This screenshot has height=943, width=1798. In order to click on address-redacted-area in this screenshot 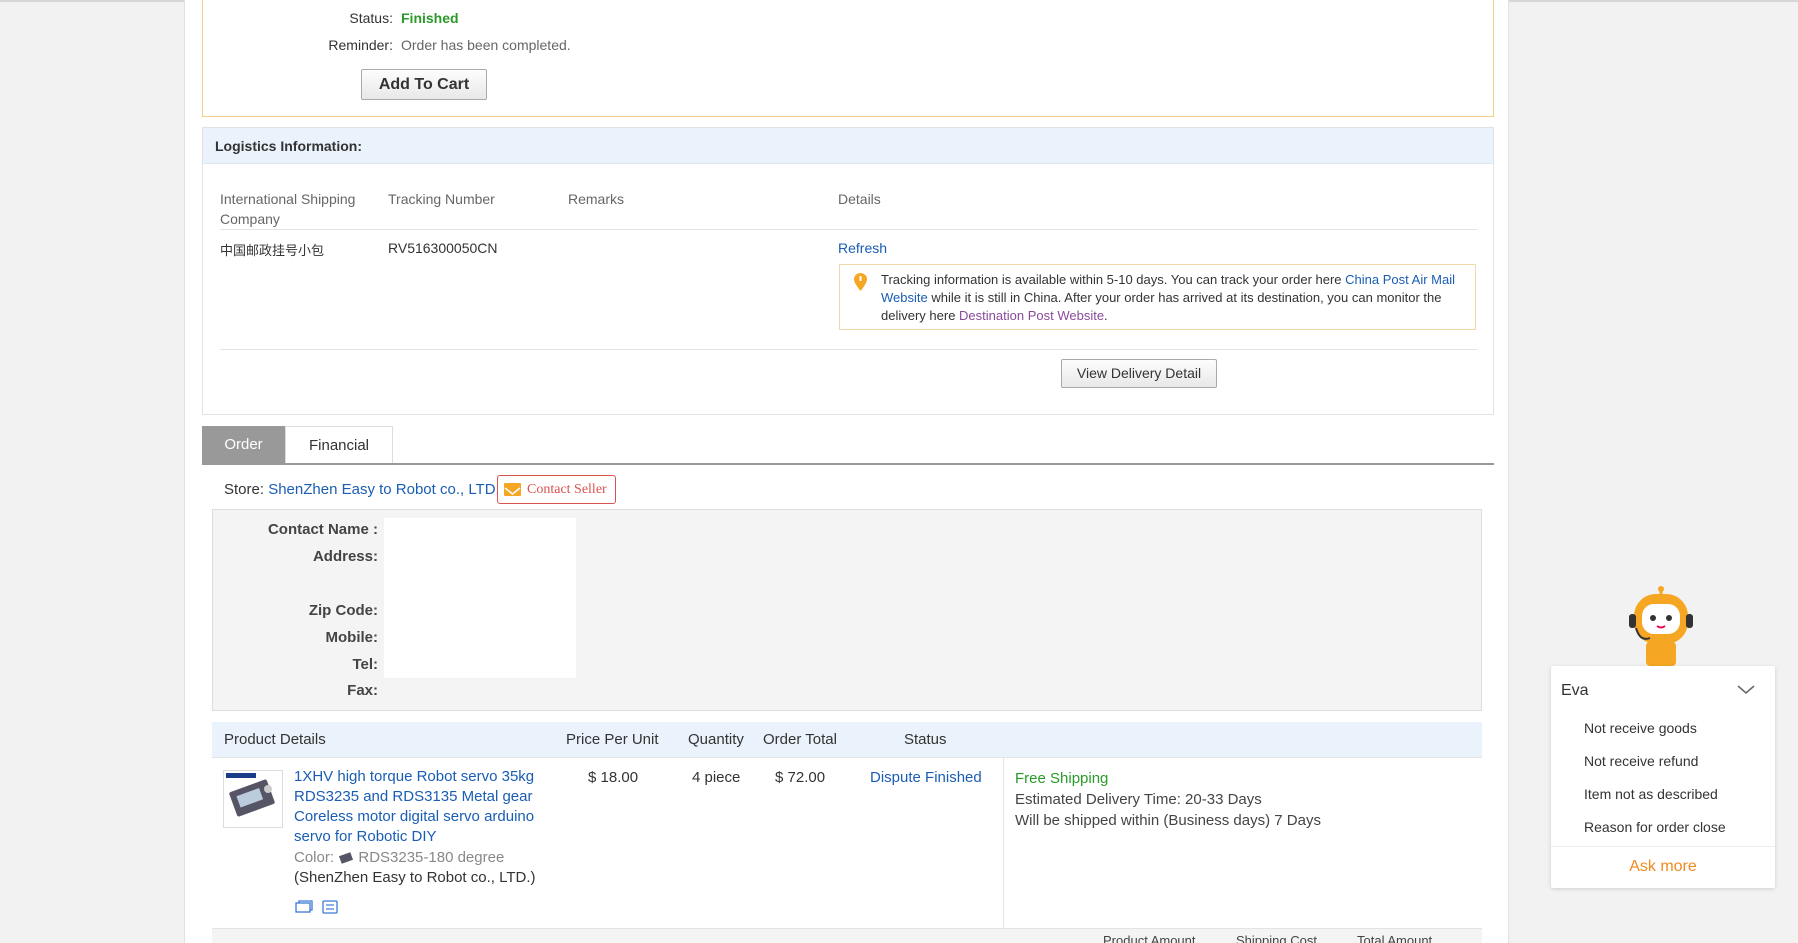, I will do `click(480, 598)`.